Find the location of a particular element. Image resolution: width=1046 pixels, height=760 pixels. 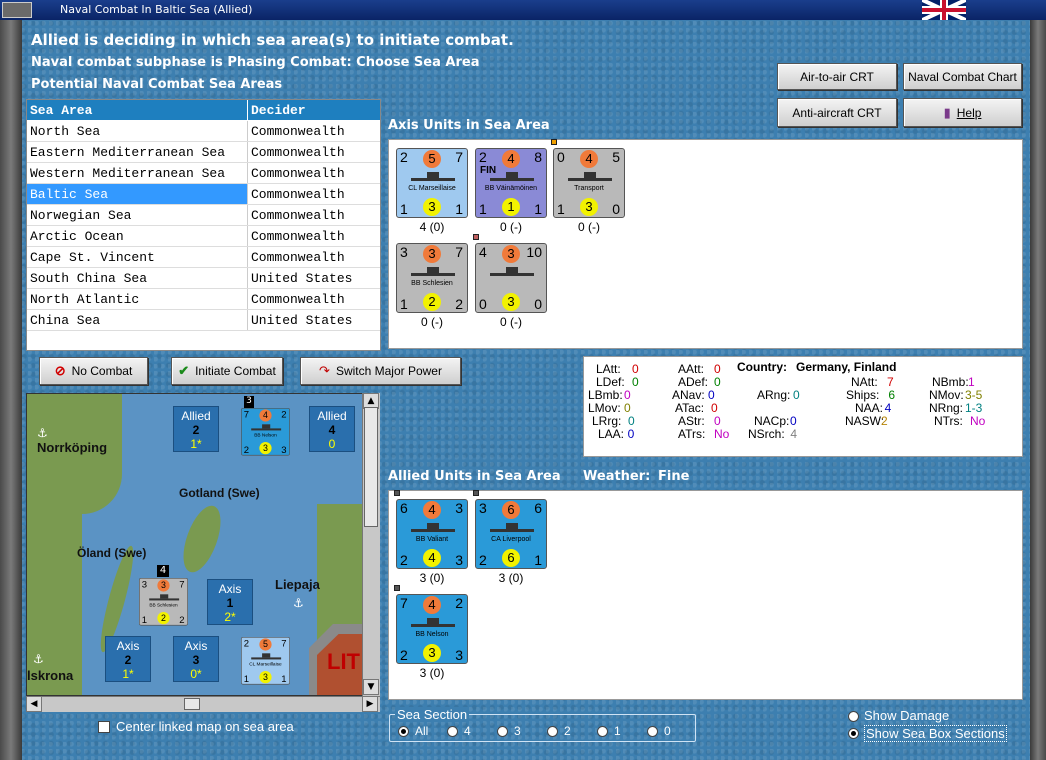

column-header-sea-area: Sea Area is located at coordinates (137, 110).